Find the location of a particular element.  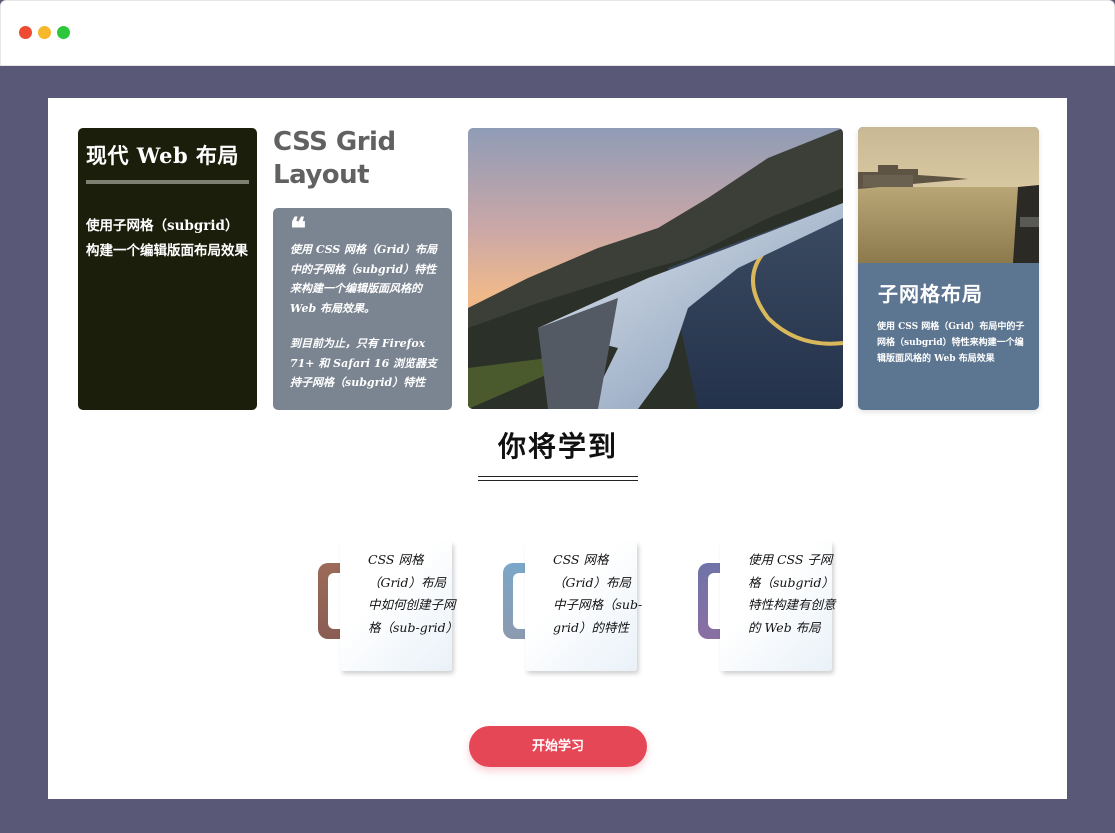

harbor-photo is located at coordinates (948, 195).